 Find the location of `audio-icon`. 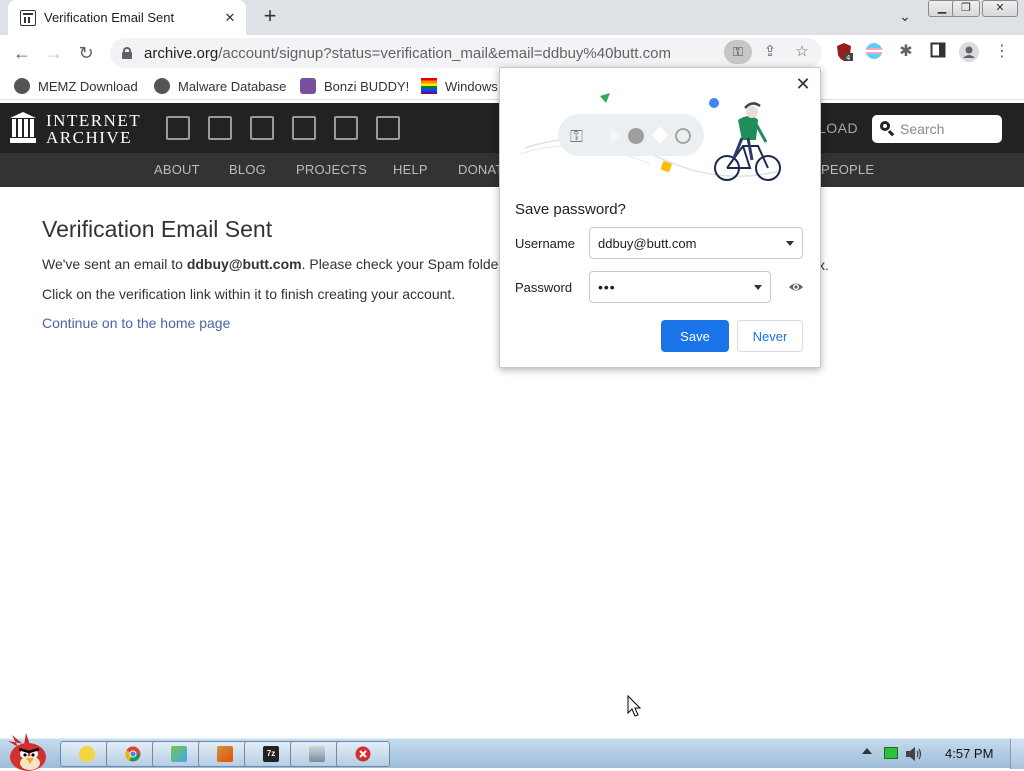

audio-icon is located at coordinates (304, 128).